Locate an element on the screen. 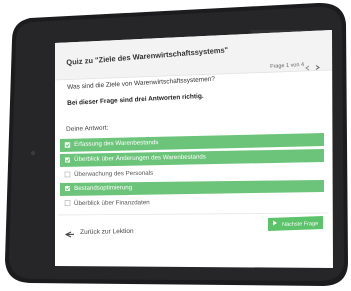 This screenshot has height=291, width=351. next-question-button: Nächste Frage is located at coordinates (300, 224).